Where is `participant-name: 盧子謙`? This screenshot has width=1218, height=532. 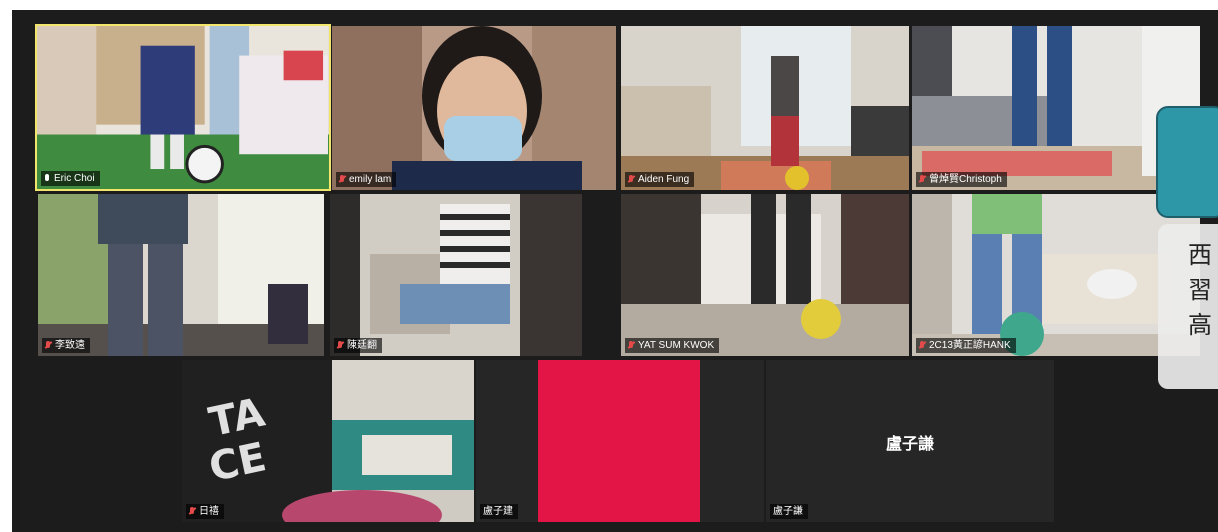
participant-name: 盧子謙 is located at coordinates (788, 511).